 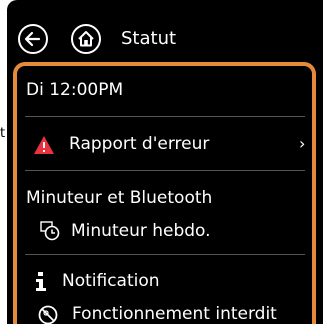 I want to click on weekly-timer-label: Minuteur hebdo., so click(x=141, y=231).